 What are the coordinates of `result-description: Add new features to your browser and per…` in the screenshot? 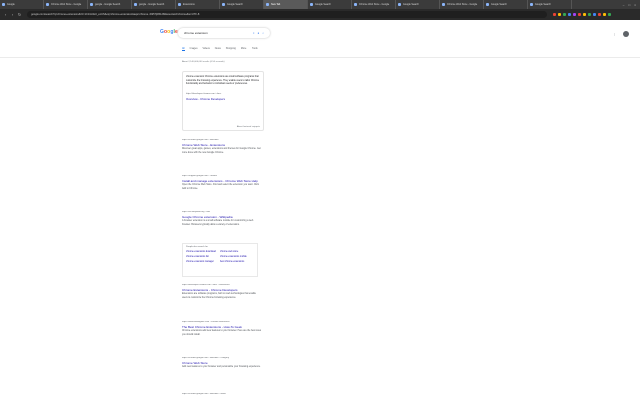 It's located at (221, 367).